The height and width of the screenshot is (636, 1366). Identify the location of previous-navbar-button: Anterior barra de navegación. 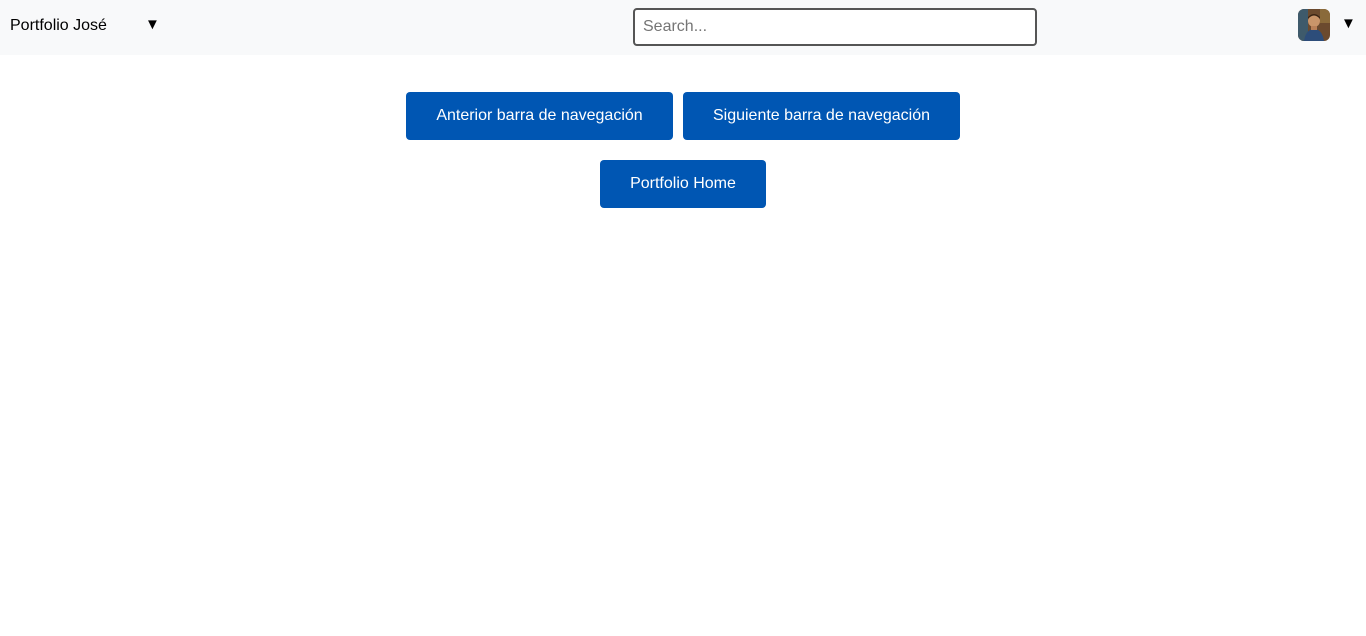
(539, 116).